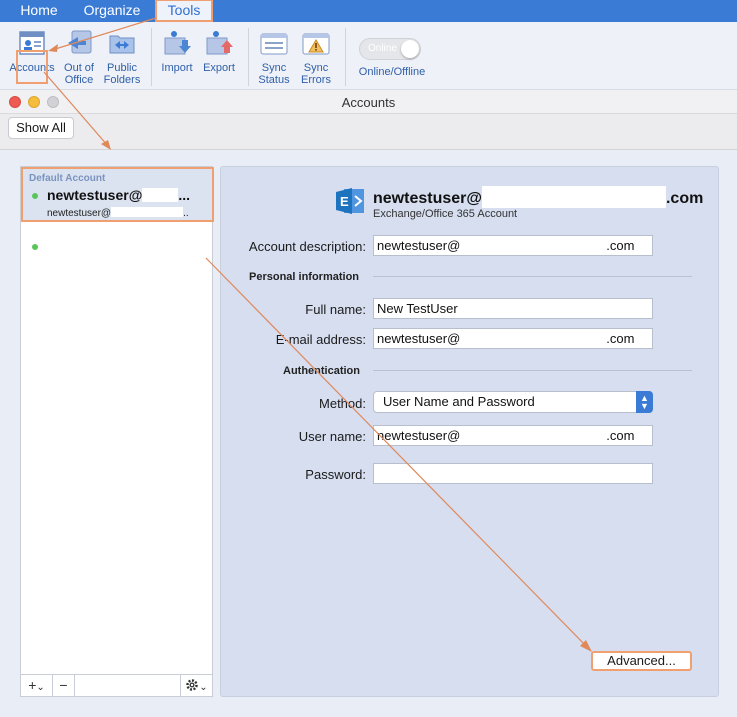  Describe the element at coordinates (342, 403) in the screenshot. I see `method-label: Method:` at that location.